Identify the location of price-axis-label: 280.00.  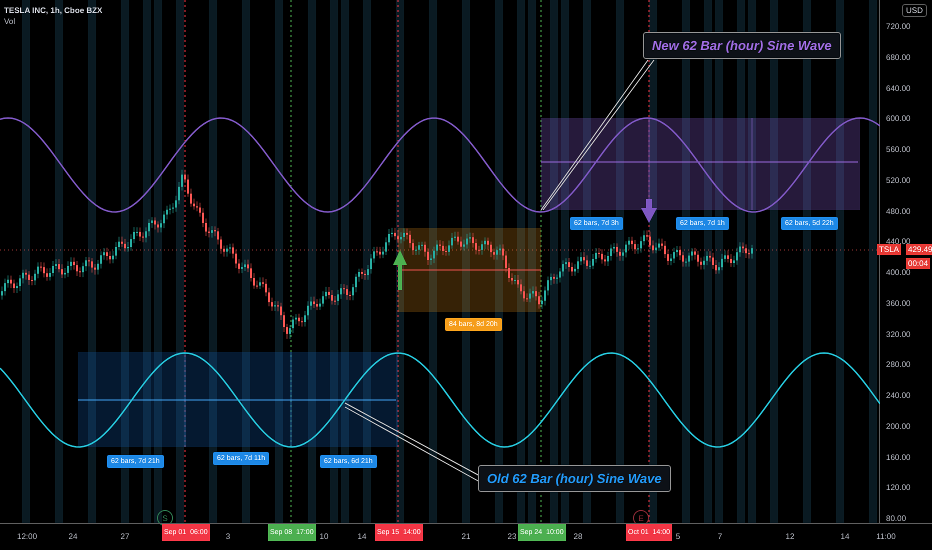
(898, 365).